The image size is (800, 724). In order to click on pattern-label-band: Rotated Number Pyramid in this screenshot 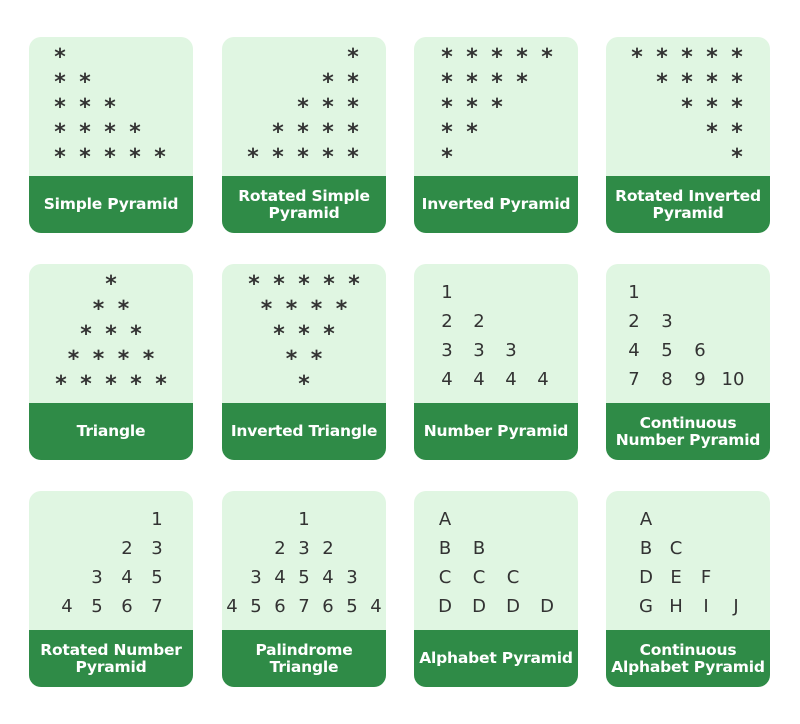, I will do `click(111, 658)`.